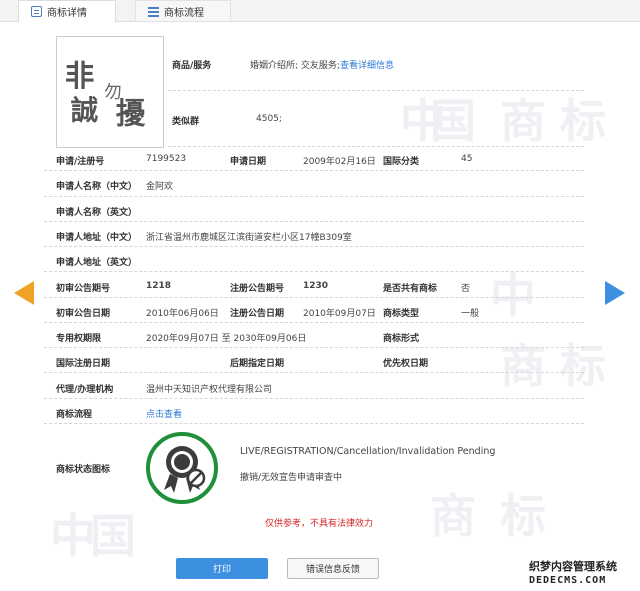 This screenshot has height=591, width=640. I want to click on applicant-cn-value: 金阿欢, so click(160, 187).